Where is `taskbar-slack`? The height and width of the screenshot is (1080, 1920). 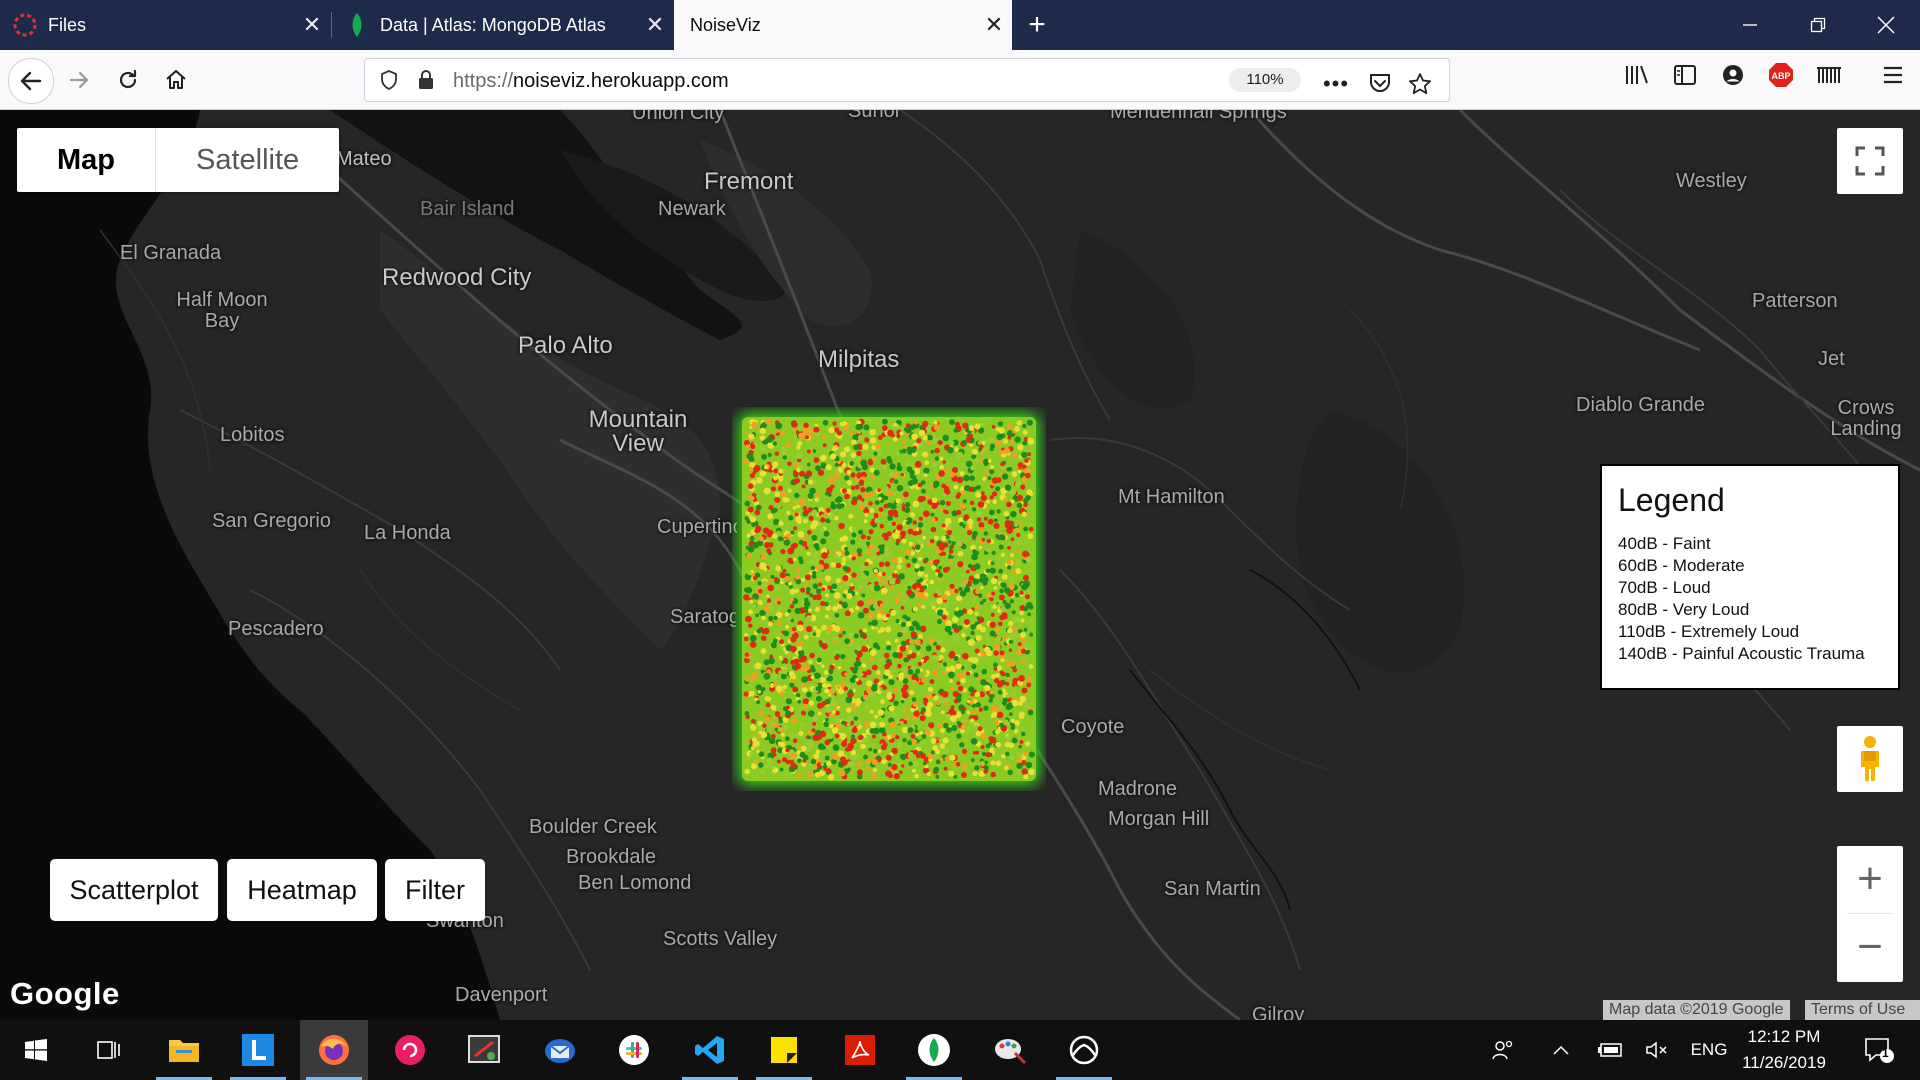
taskbar-slack is located at coordinates (634, 1050).